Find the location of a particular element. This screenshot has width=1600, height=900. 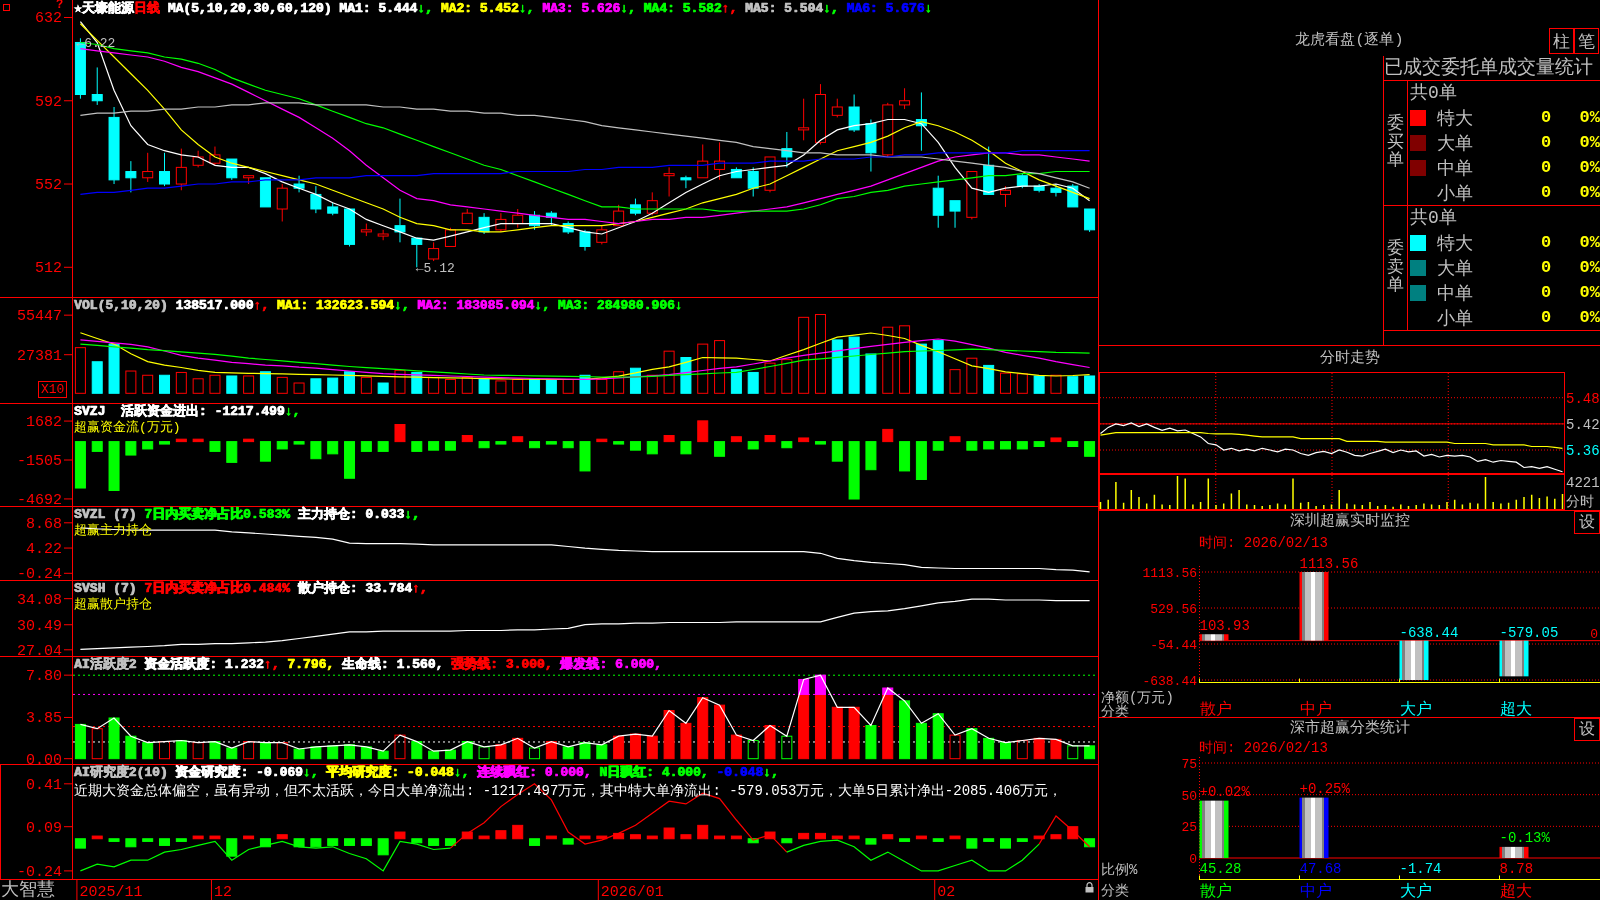

category-label: 中户 is located at coordinates (1315, 709).